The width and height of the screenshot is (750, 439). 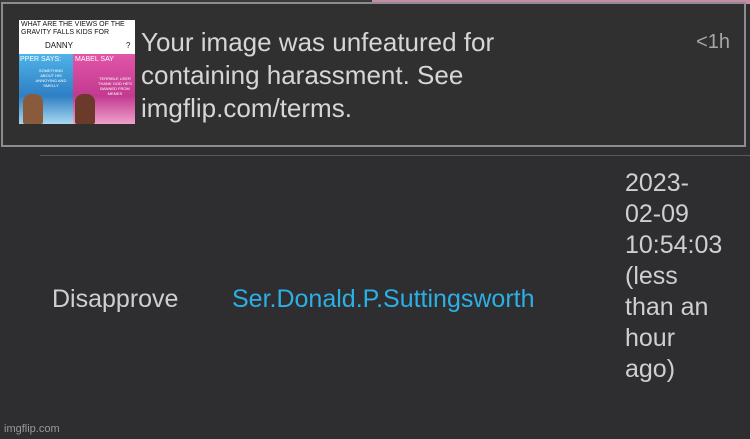 I want to click on row-divider, so click(x=395, y=155).